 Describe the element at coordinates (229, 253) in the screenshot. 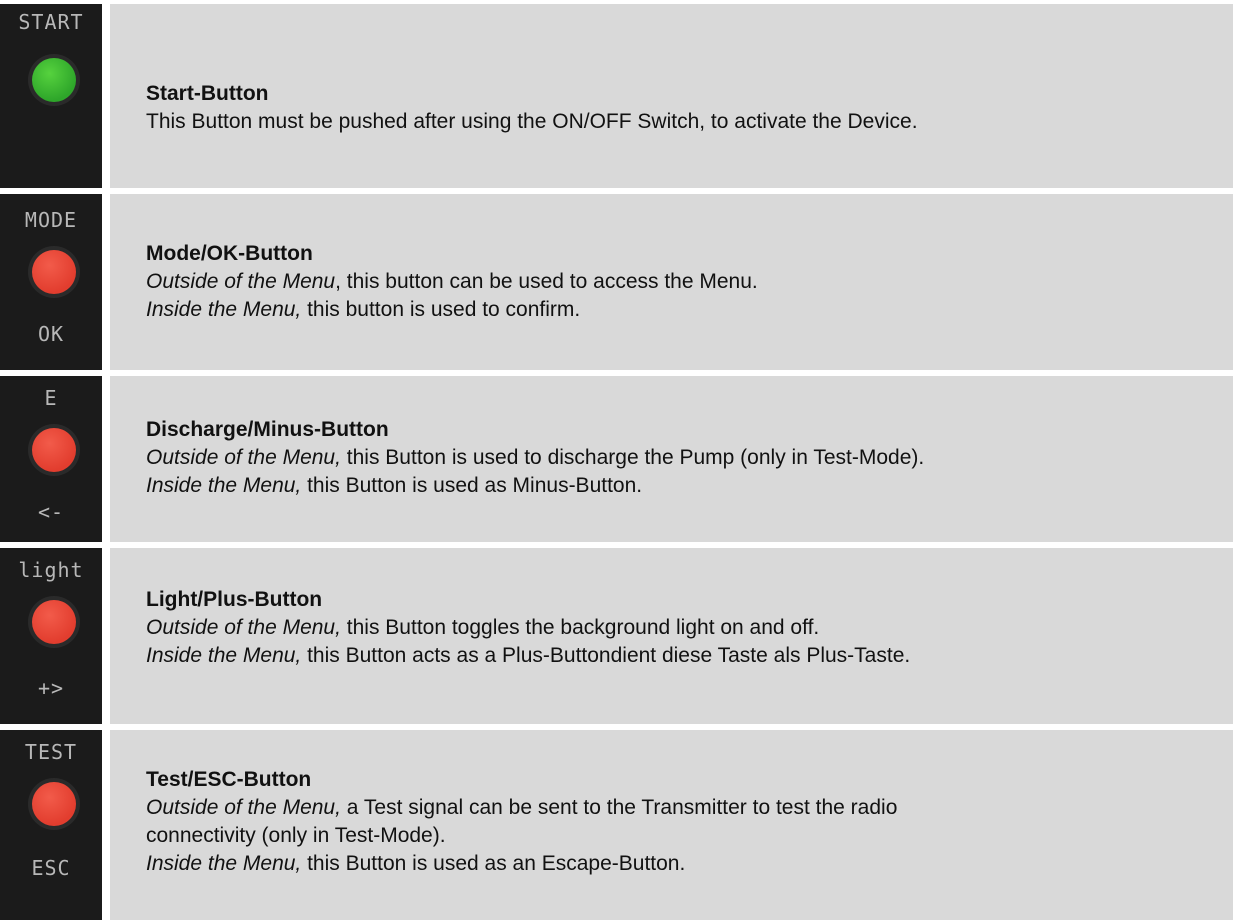

I see `row-title: Mode/OK-Button` at that location.